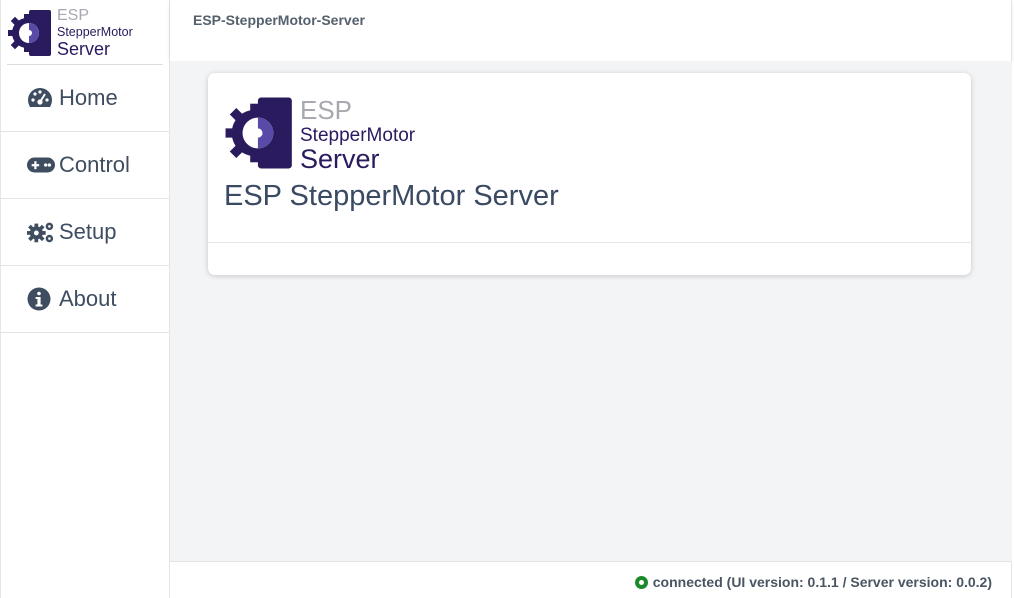 This screenshot has width=1014, height=598. I want to click on status-indicator-icon, so click(641, 582).